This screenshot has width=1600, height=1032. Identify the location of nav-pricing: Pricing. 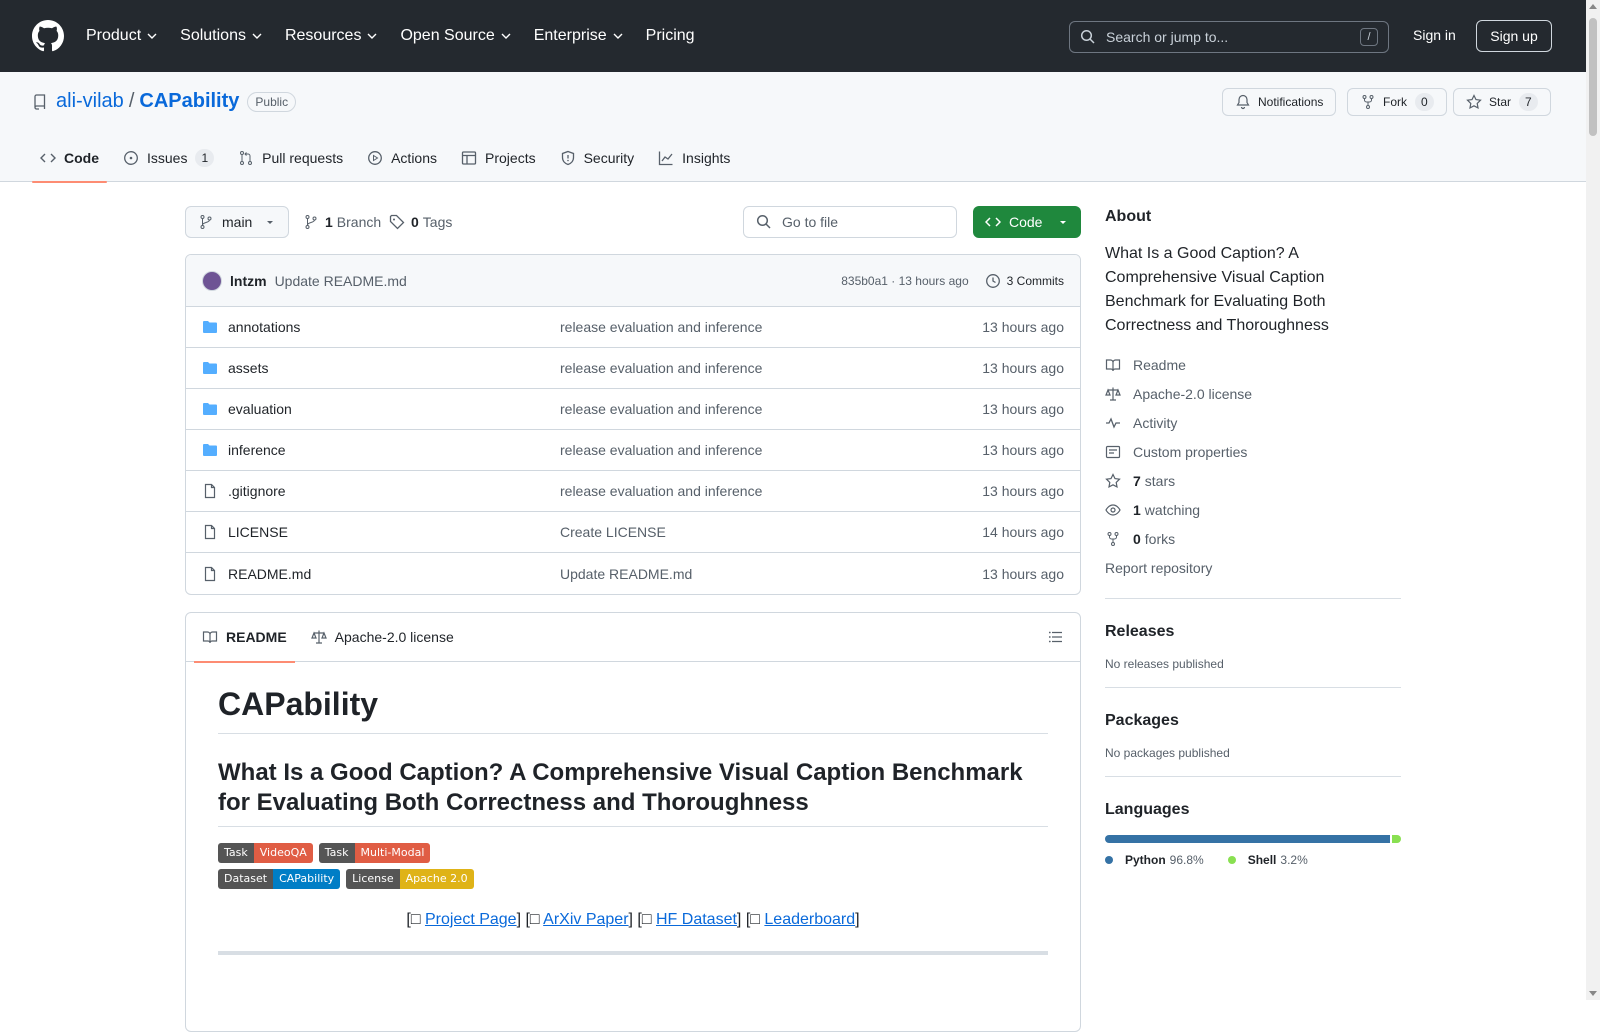
(670, 36).